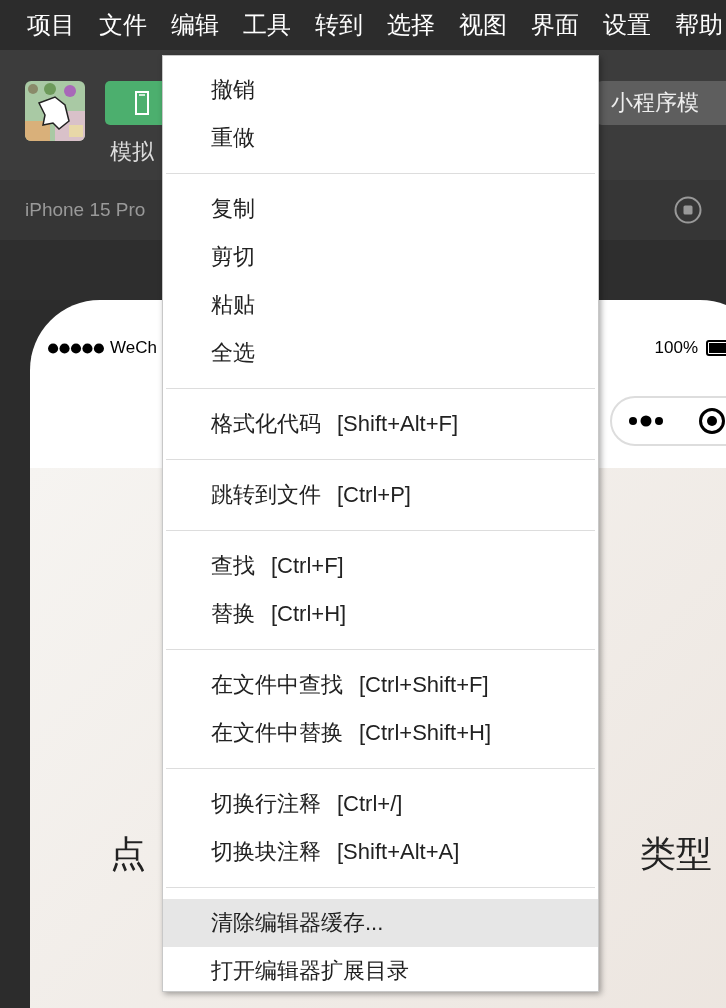 This screenshot has height=1008, width=726. Describe the element at coordinates (627, 25) in the screenshot. I see `menu-bar-item: 设置` at that location.